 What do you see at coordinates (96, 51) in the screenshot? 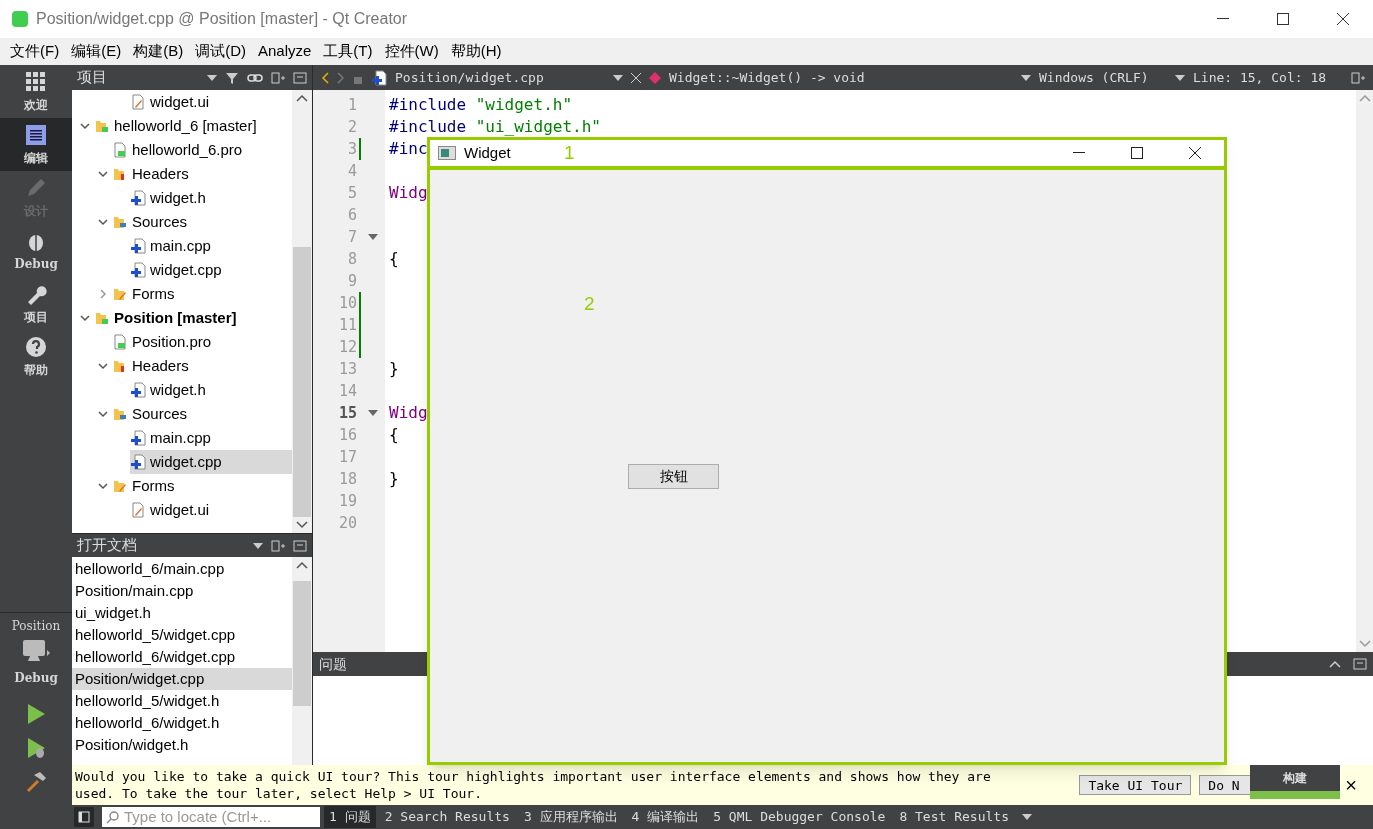
I see `menu-item: 编辑(E)` at bounding box center [96, 51].